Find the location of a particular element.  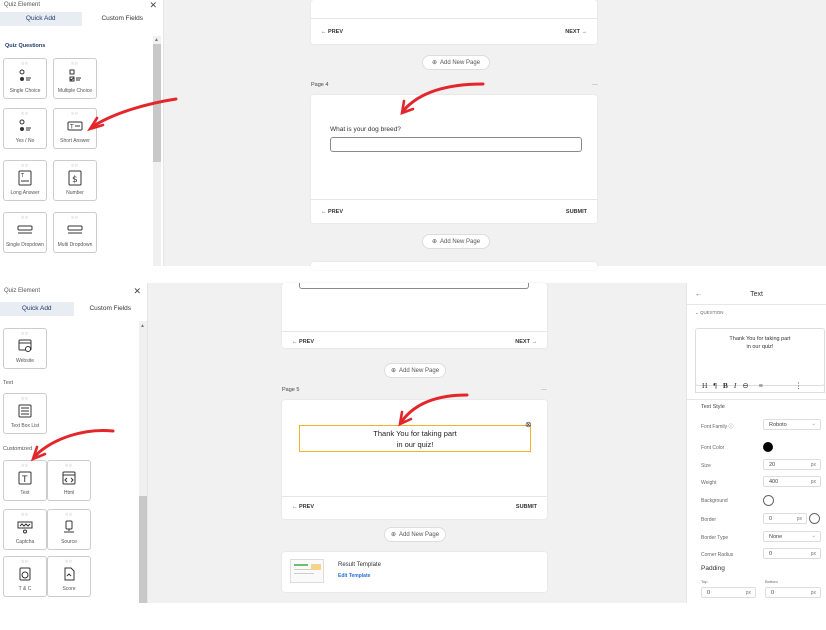

border-type-label: Border Type is located at coordinates (715, 538).